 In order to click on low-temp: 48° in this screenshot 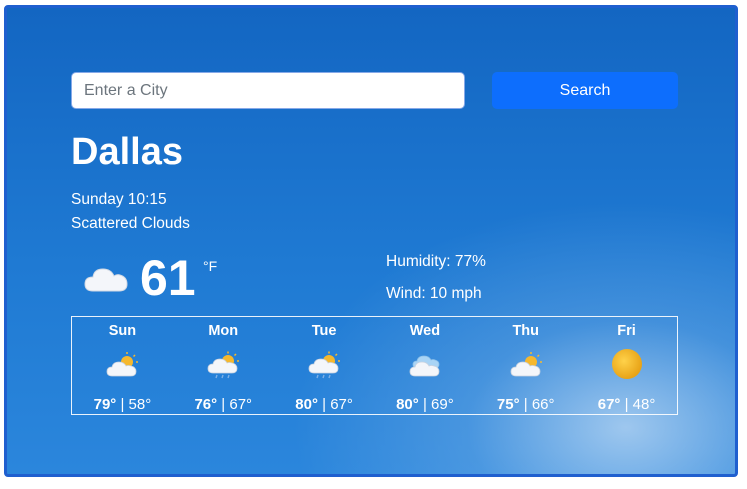, I will do `click(644, 404)`.